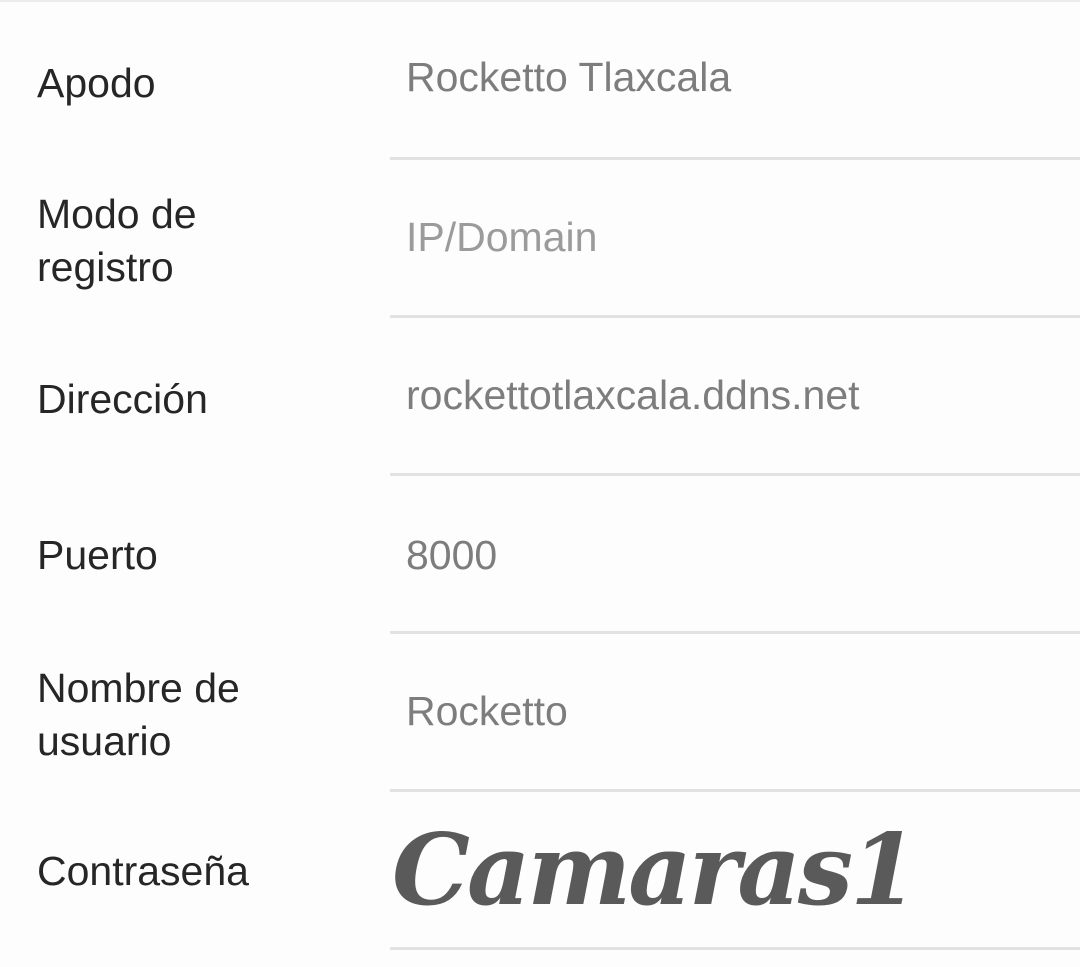  What do you see at coordinates (138, 714) in the screenshot?
I see `username-label: Nombre de usuario` at bounding box center [138, 714].